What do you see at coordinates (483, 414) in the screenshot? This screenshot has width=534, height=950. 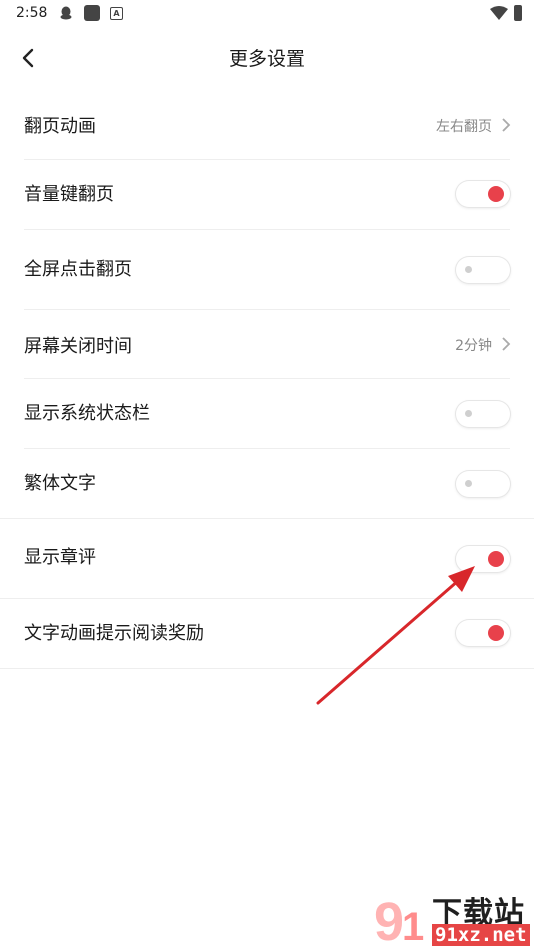 I see `status-bar-toggle` at bounding box center [483, 414].